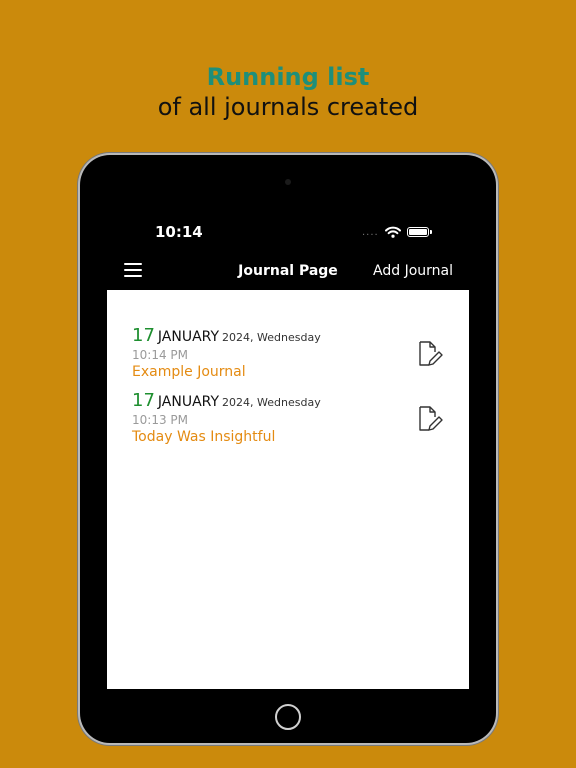 The image size is (576, 768). Describe the element at coordinates (413, 271) in the screenshot. I see `add-journal-button: Add Journal` at that location.